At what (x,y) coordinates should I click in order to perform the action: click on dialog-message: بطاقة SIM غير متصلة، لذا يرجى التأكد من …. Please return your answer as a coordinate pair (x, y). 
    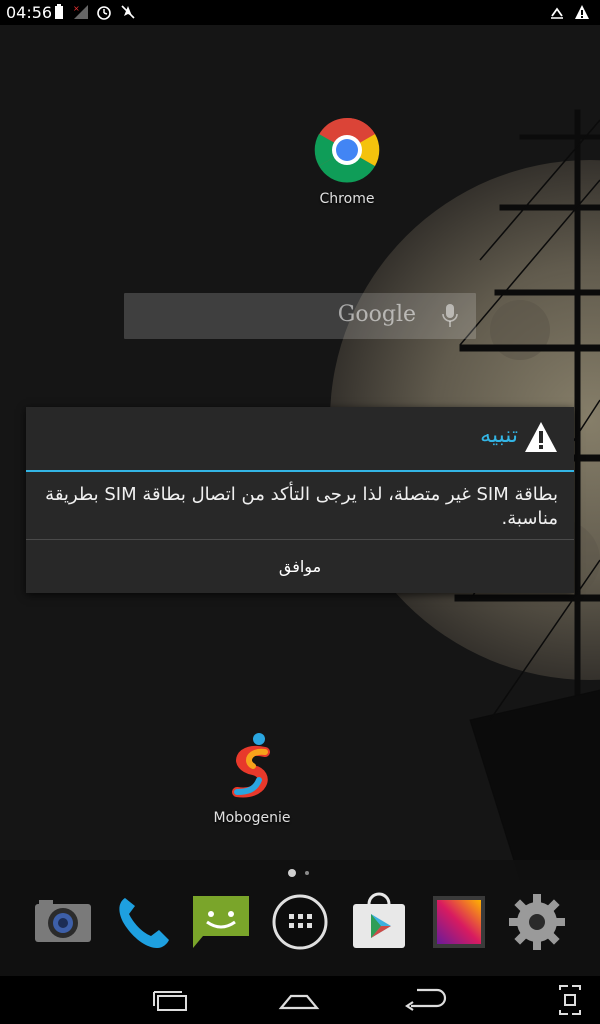
    Looking at the image, I should click on (301, 506).